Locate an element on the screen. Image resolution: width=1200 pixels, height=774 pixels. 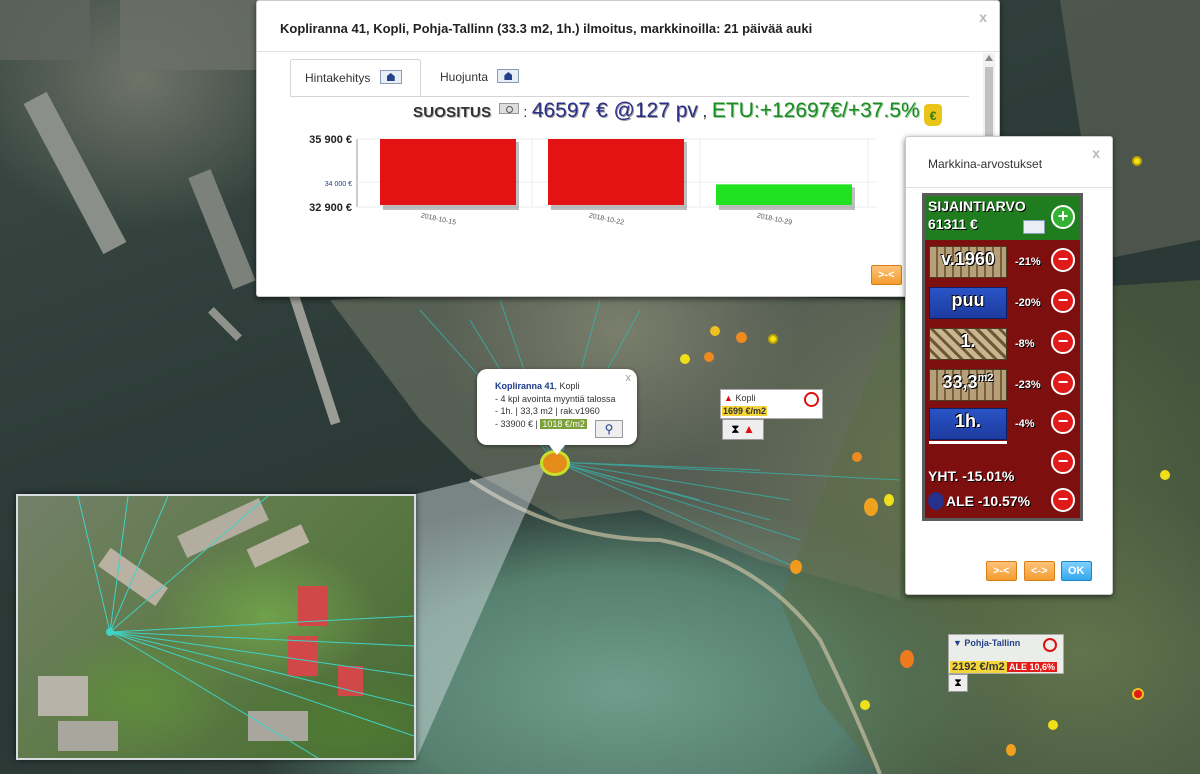
clock-icon is located at coordinates (811, 399).